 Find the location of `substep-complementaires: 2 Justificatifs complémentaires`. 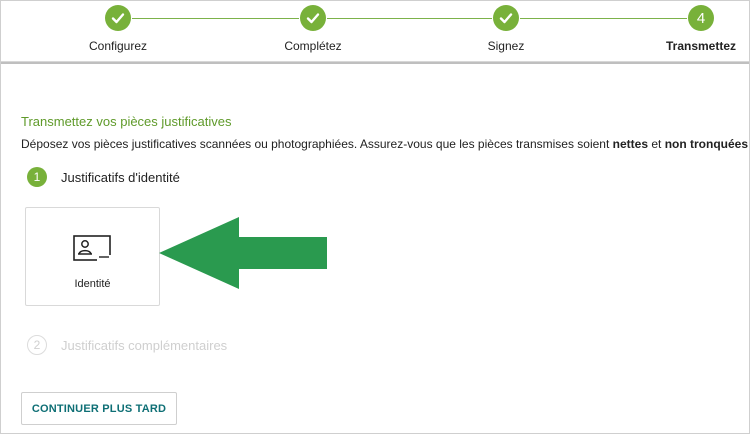

substep-complementaires: 2 Justificatifs complémentaires is located at coordinates (127, 345).